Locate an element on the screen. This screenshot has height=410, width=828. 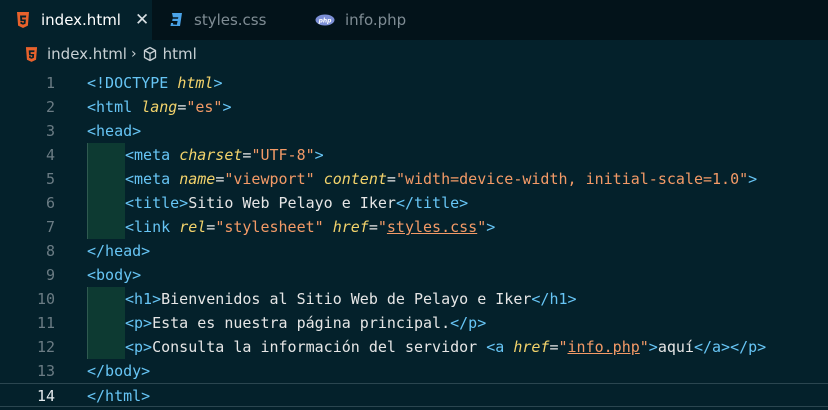
code-text: <html lang="es"> is located at coordinates (159, 107).